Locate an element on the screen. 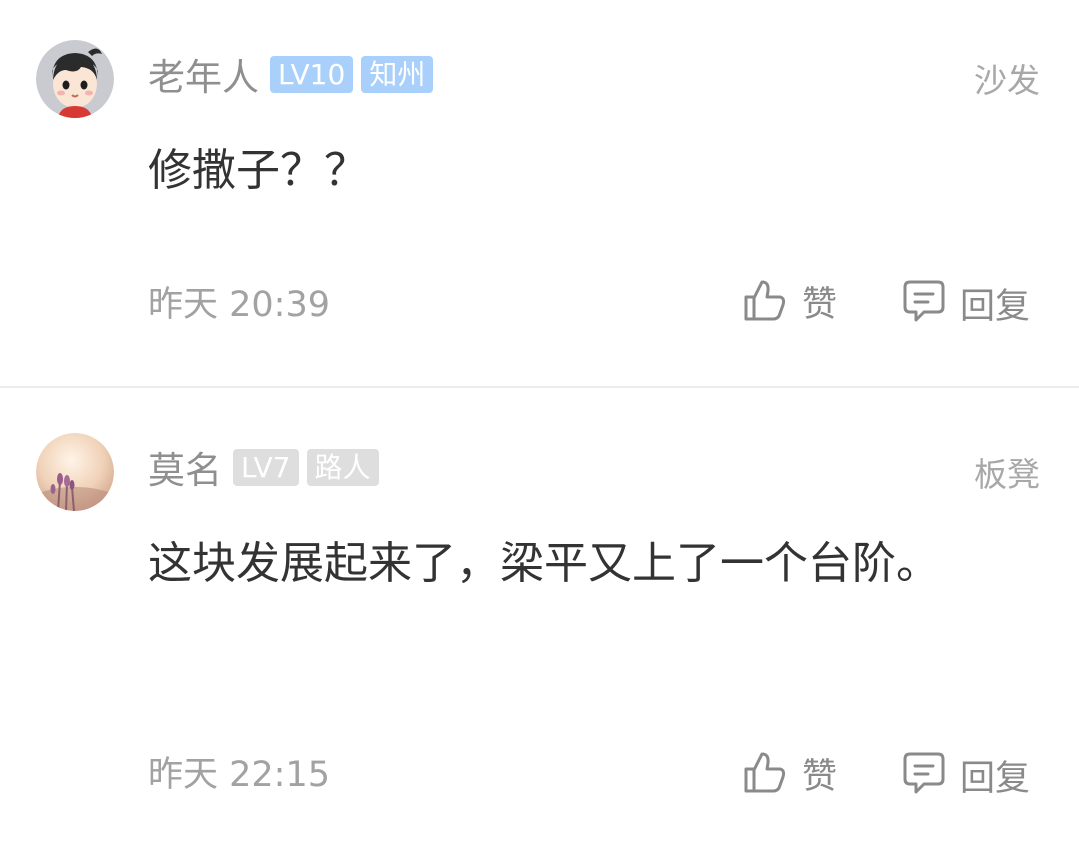  comment-time: 昨天 20:39 is located at coordinates (239, 305).